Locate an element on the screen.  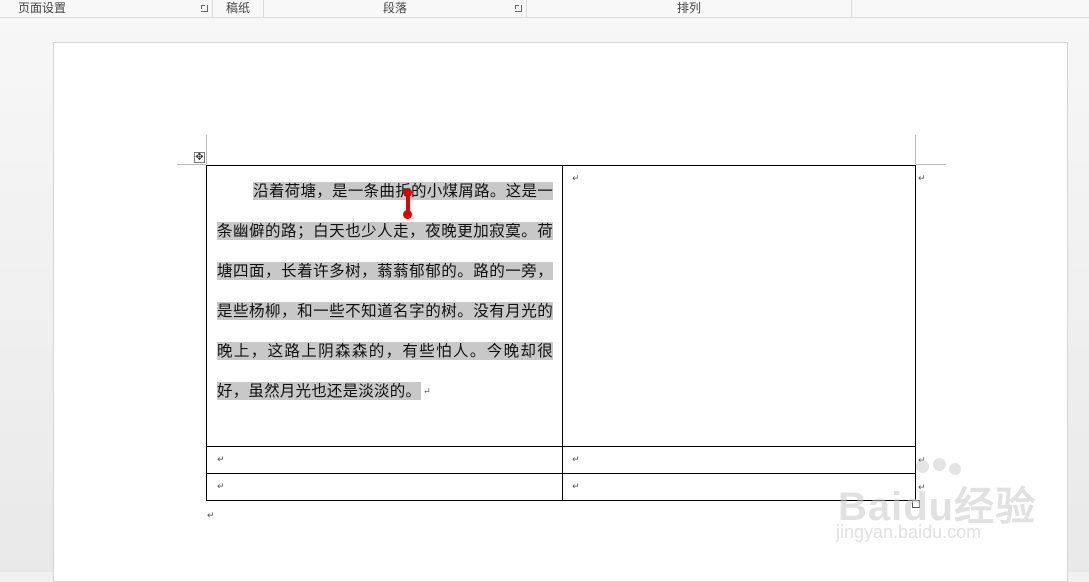
crop-mark-top-left-v is located at coordinates (206, 149).